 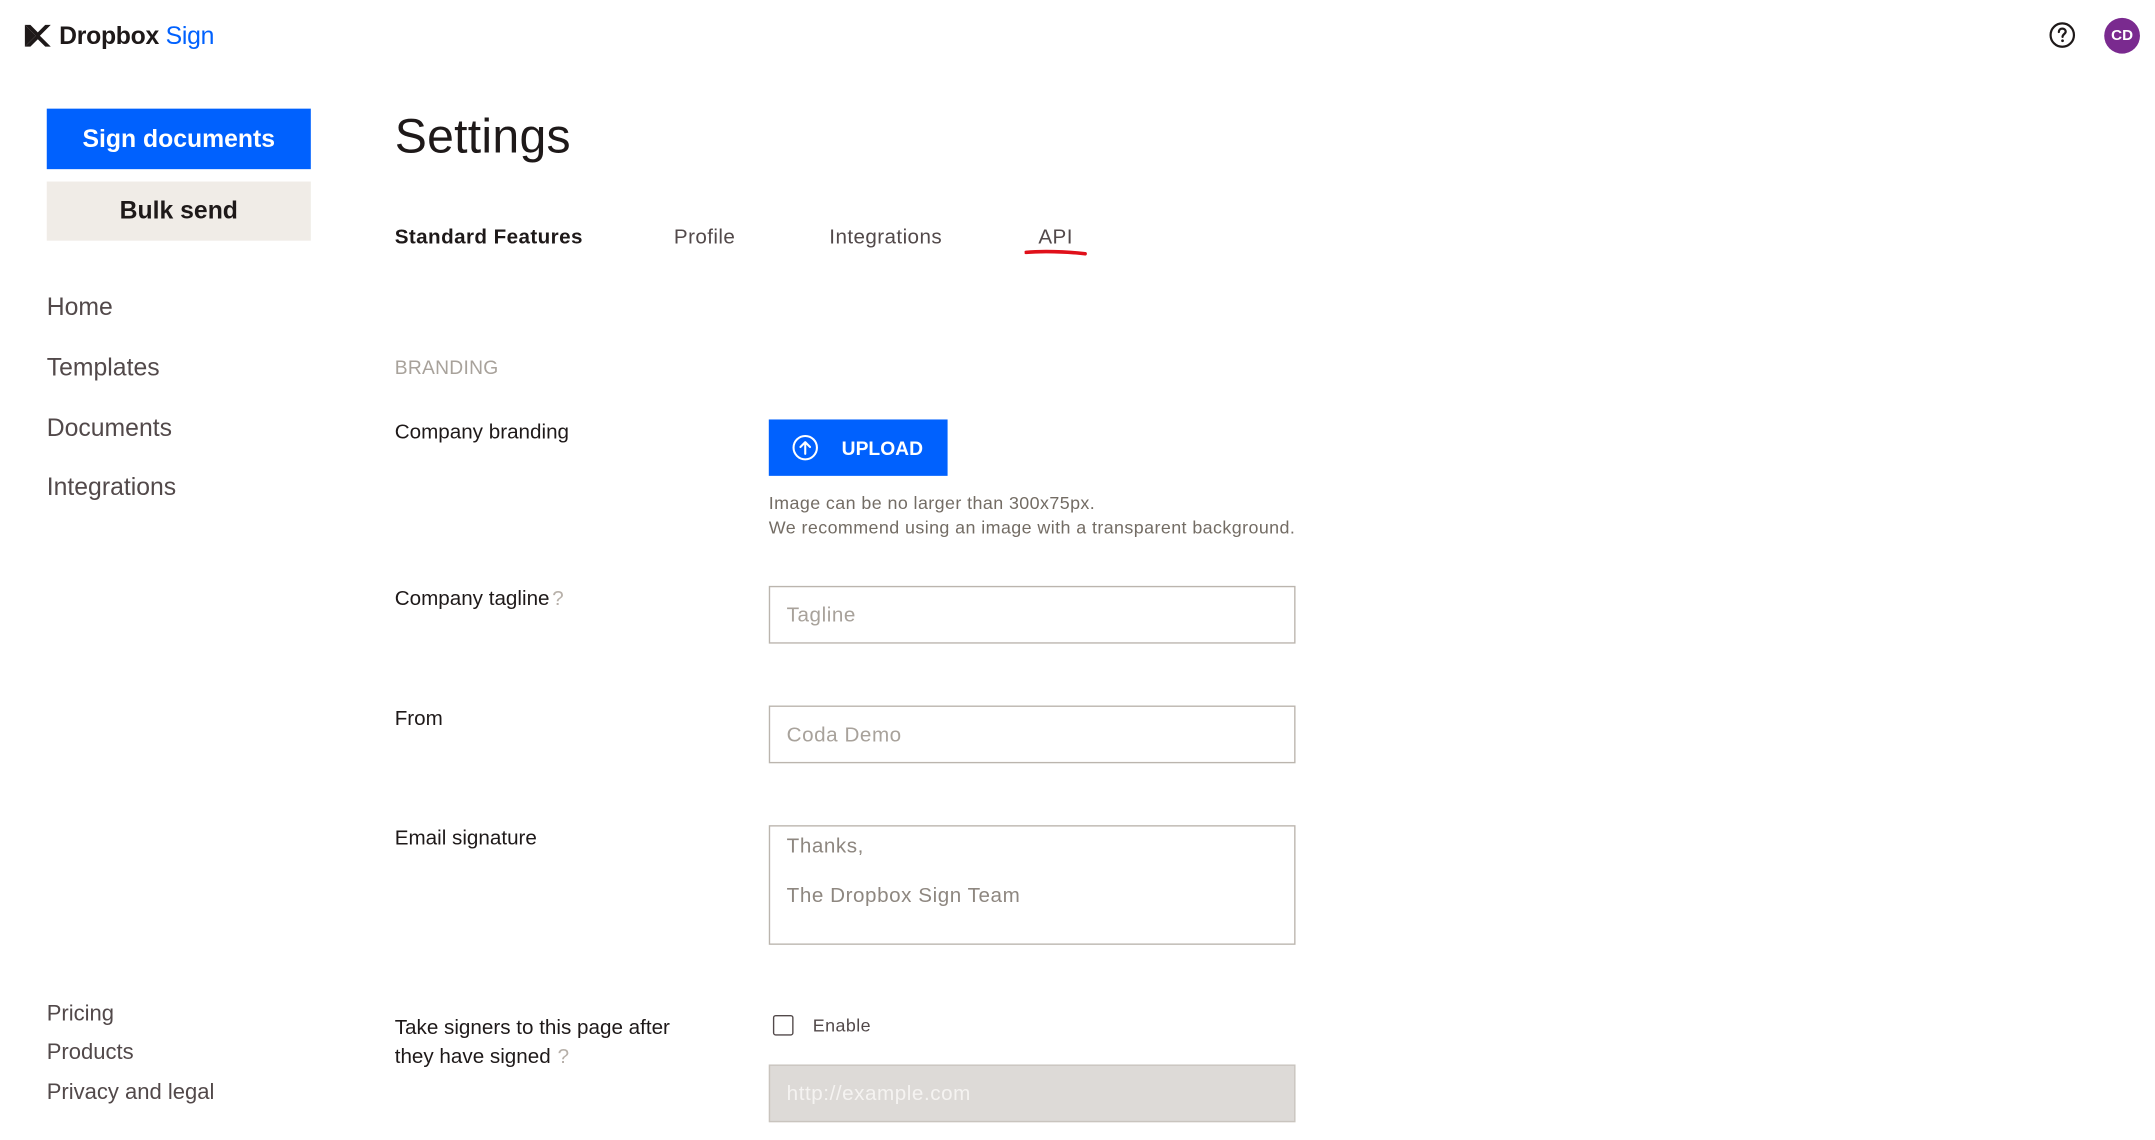 I want to click on footer-link-products: Products, so click(x=90, y=1053).